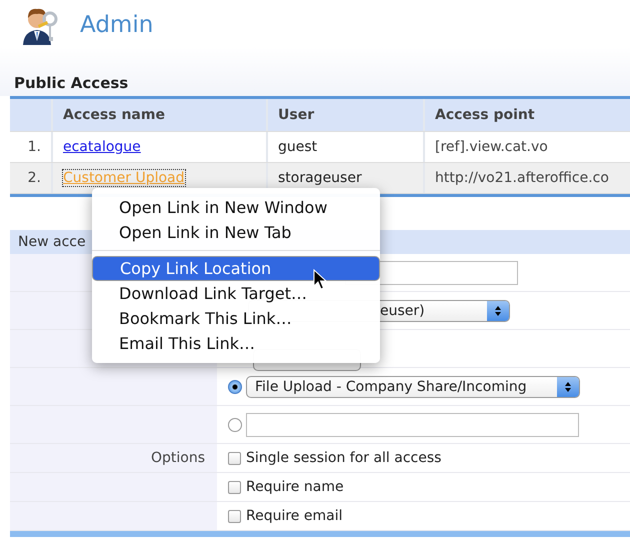  I want to click on column-header: Access name, so click(160, 115).